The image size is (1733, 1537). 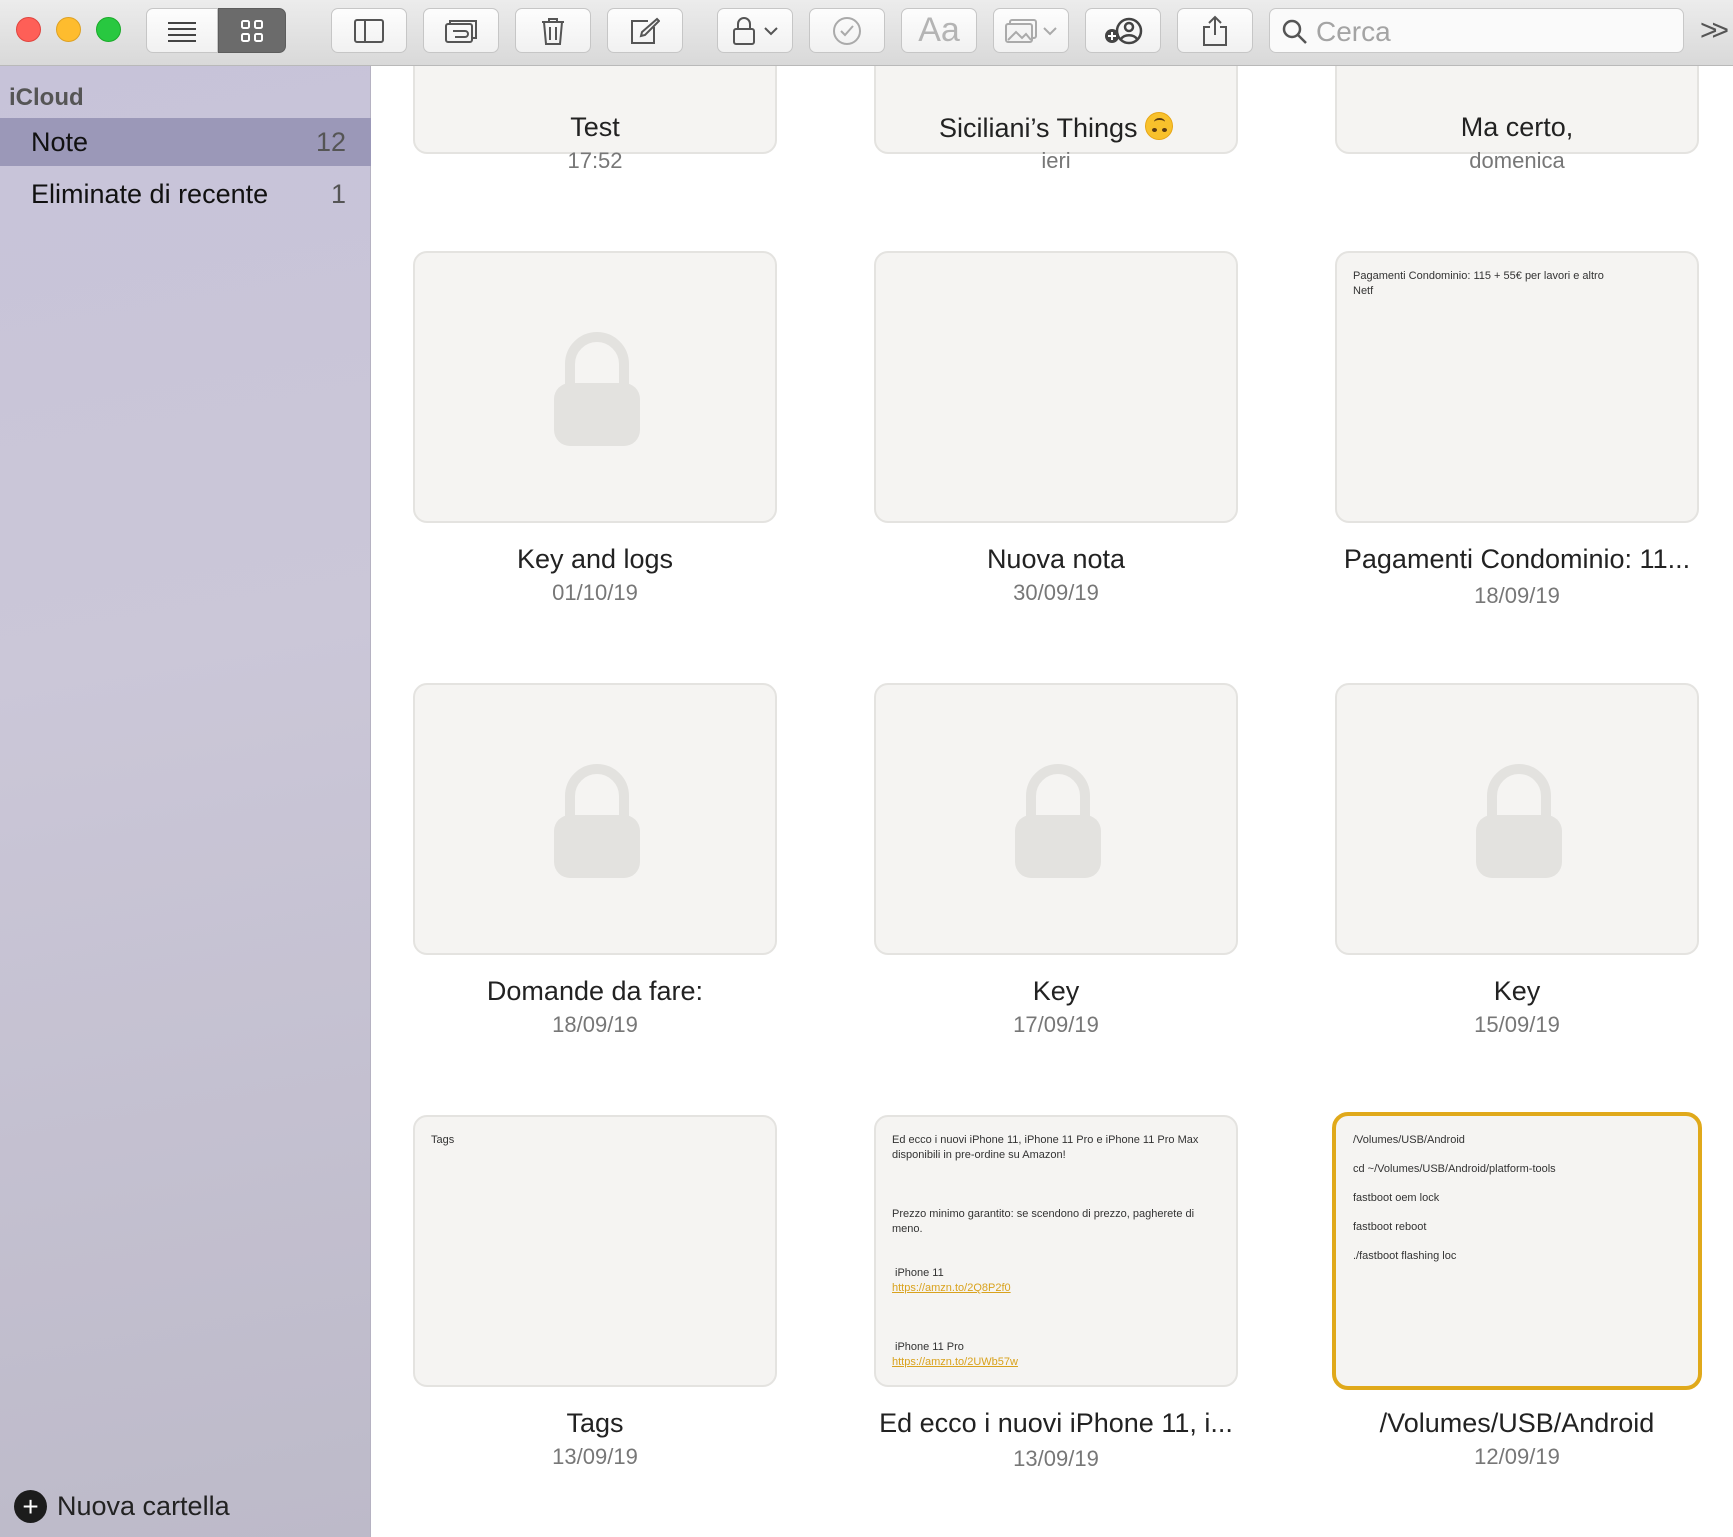 What do you see at coordinates (929, 1347) in the screenshot?
I see `preview-line: iPhone 11 Pro` at bounding box center [929, 1347].